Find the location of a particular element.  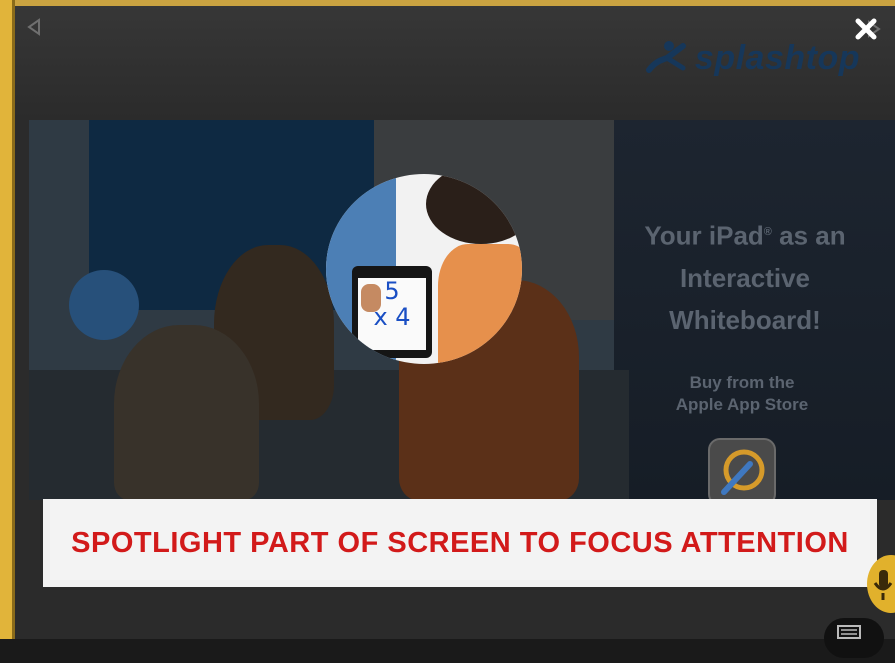

ipad-device: 5 x 4 is located at coordinates (392, 312).